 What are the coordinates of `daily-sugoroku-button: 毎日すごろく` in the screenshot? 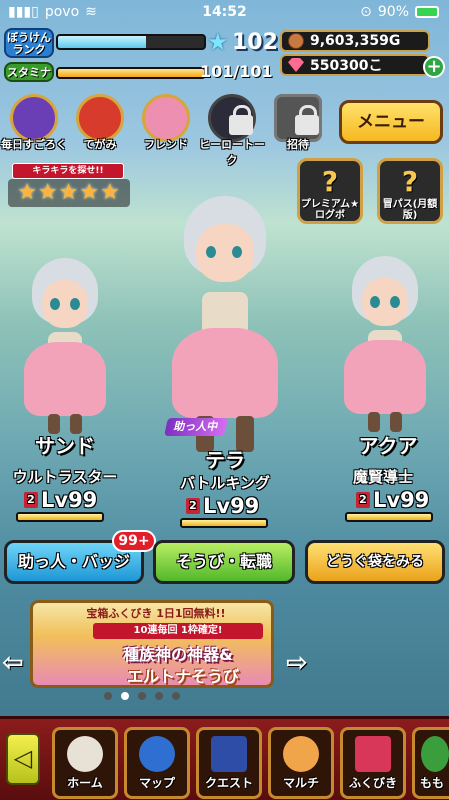 It's located at (34, 122).